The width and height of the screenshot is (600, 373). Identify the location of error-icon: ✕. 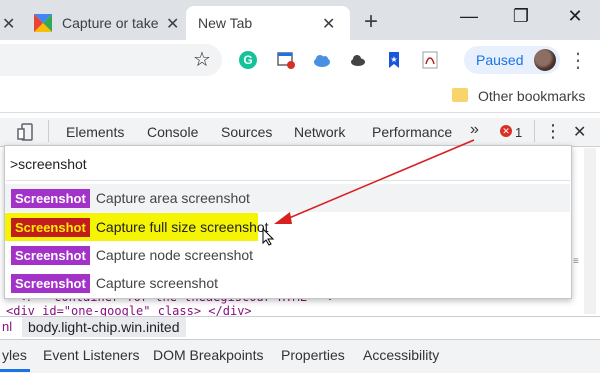
(506, 131).